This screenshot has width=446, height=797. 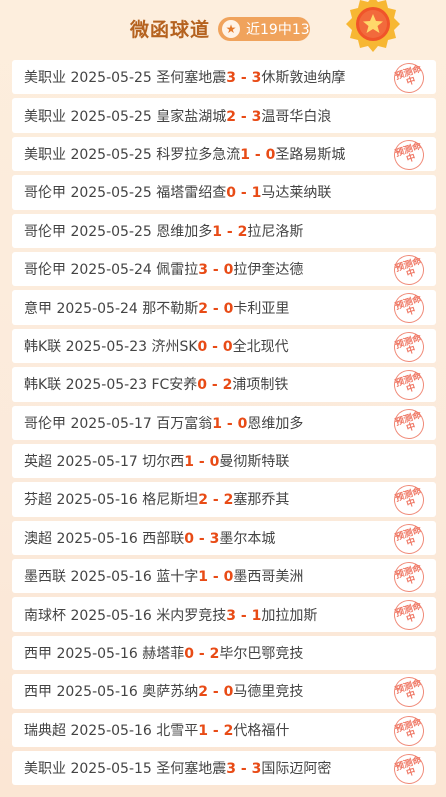 I want to click on away-team: 加拉加斯, so click(x=289, y=615).